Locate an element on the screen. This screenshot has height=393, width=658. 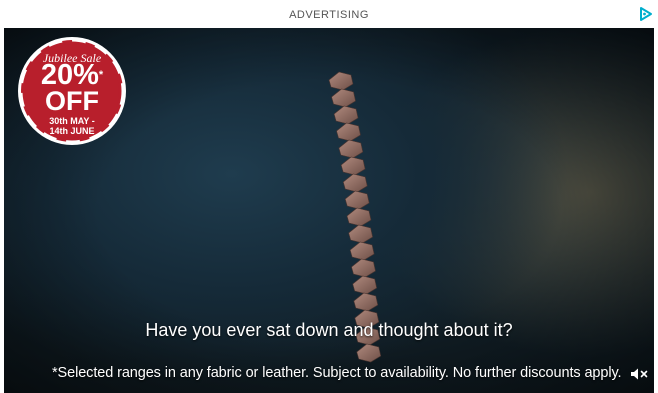
advertising-label: ADVERTISING is located at coordinates (329, 15).